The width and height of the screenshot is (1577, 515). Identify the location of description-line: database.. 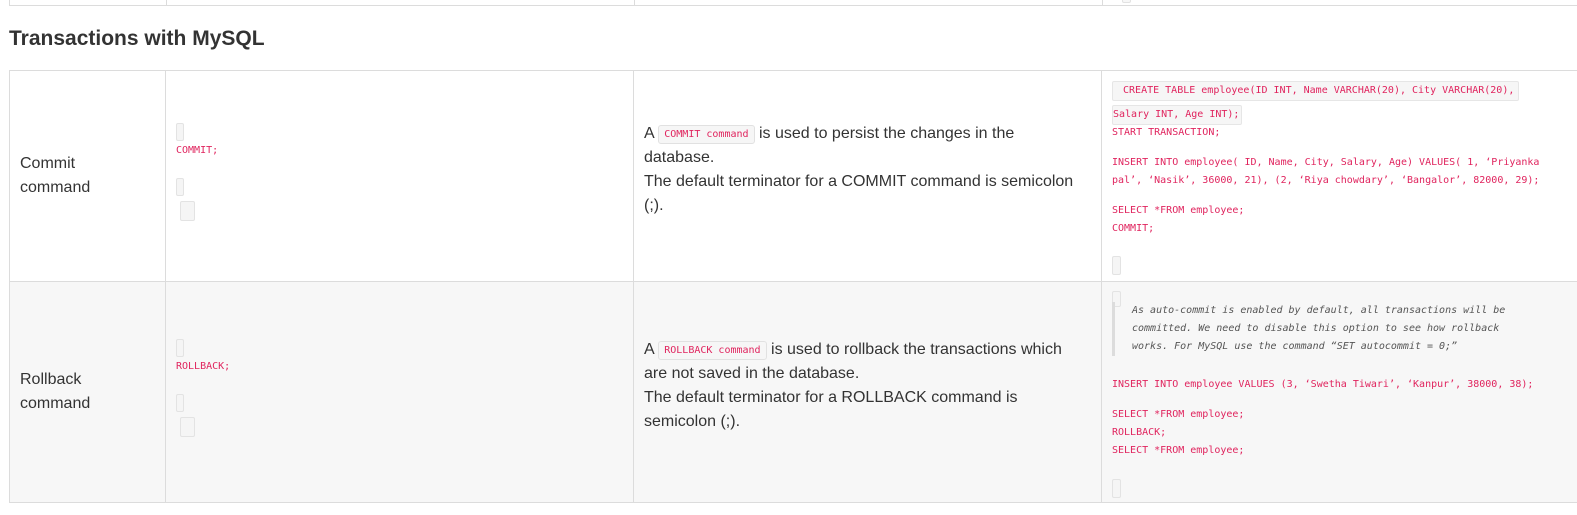
(679, 157).